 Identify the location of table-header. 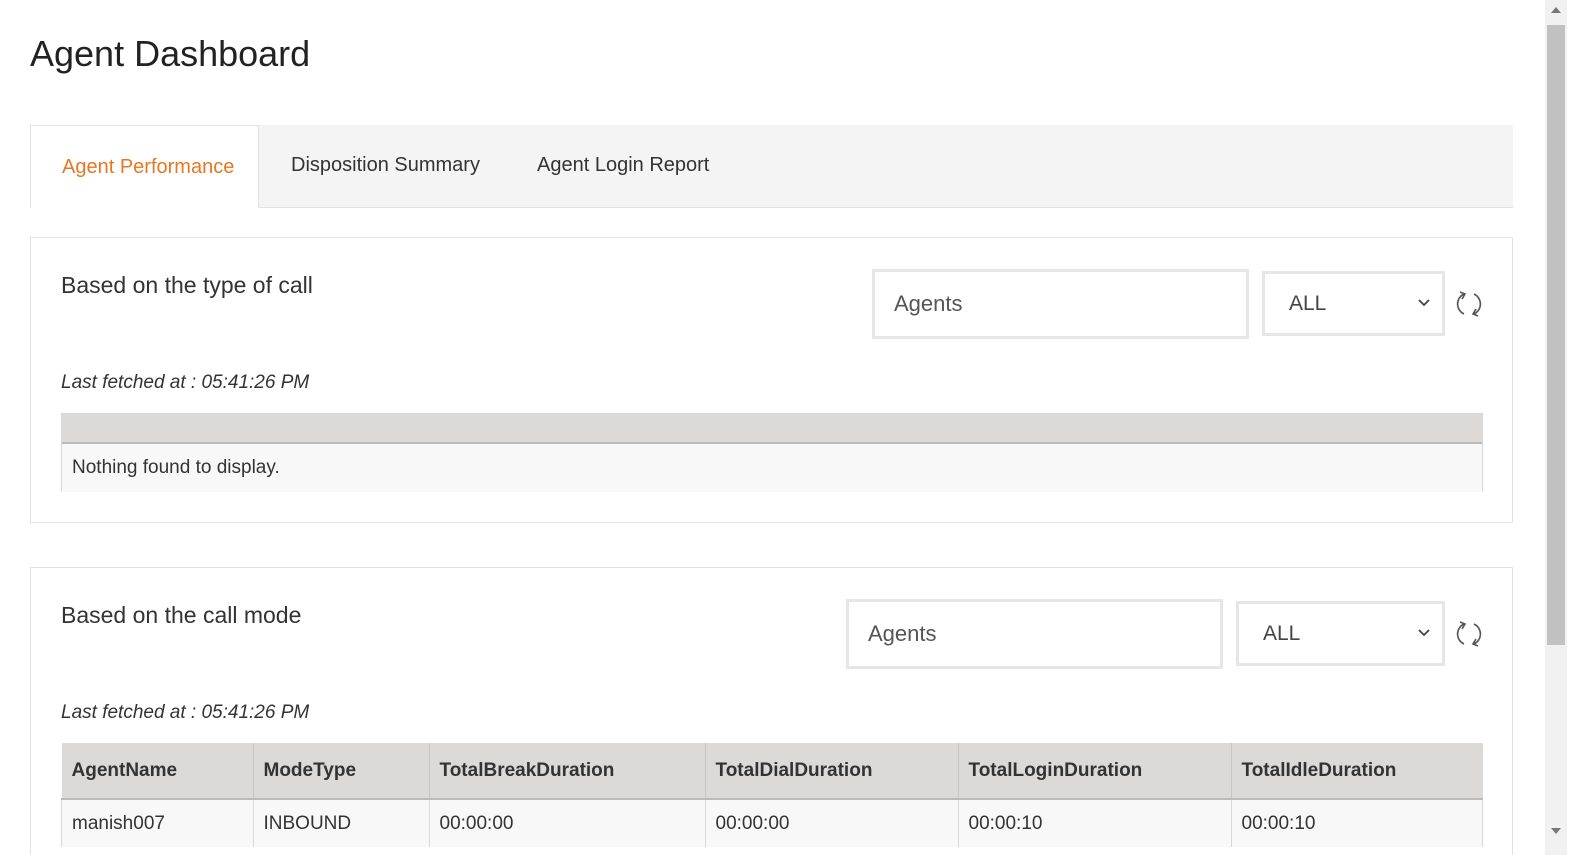
(772, 429).